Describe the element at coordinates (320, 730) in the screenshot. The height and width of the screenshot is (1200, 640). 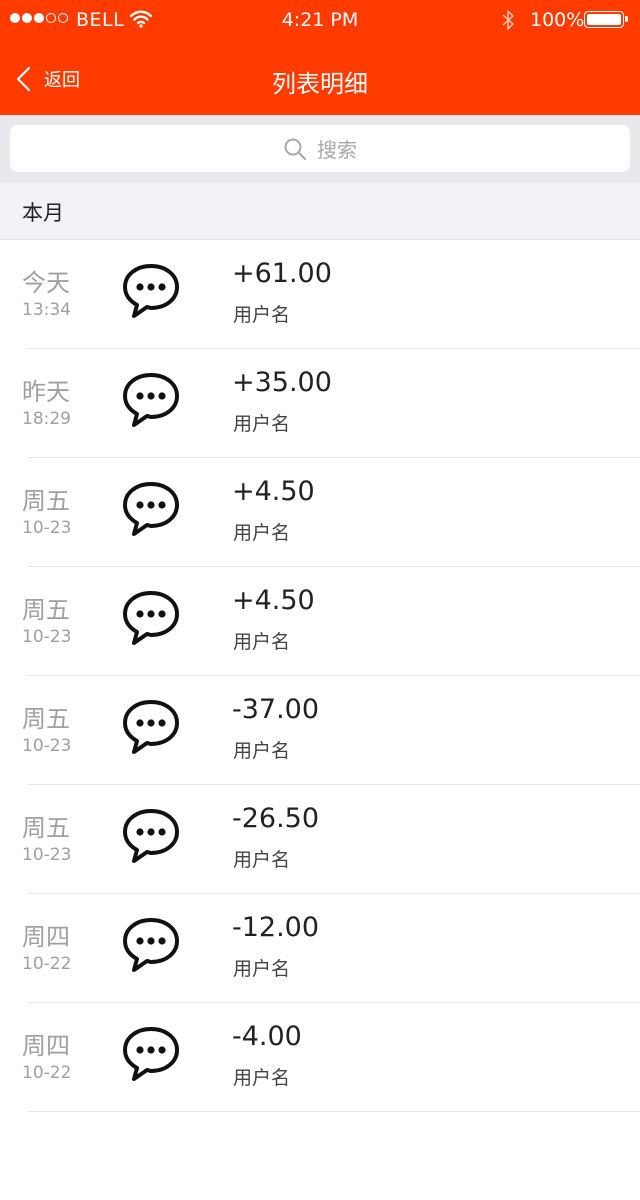
I see `list-item: 周五 10-23 -37.00 用户名` at that location.